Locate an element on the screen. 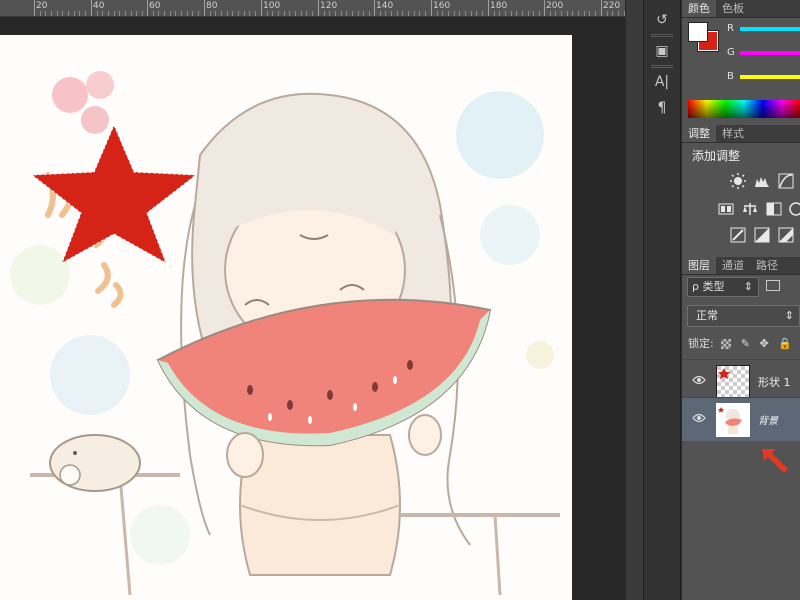  ruler-label: 200 is located at coordinates (555, 6).